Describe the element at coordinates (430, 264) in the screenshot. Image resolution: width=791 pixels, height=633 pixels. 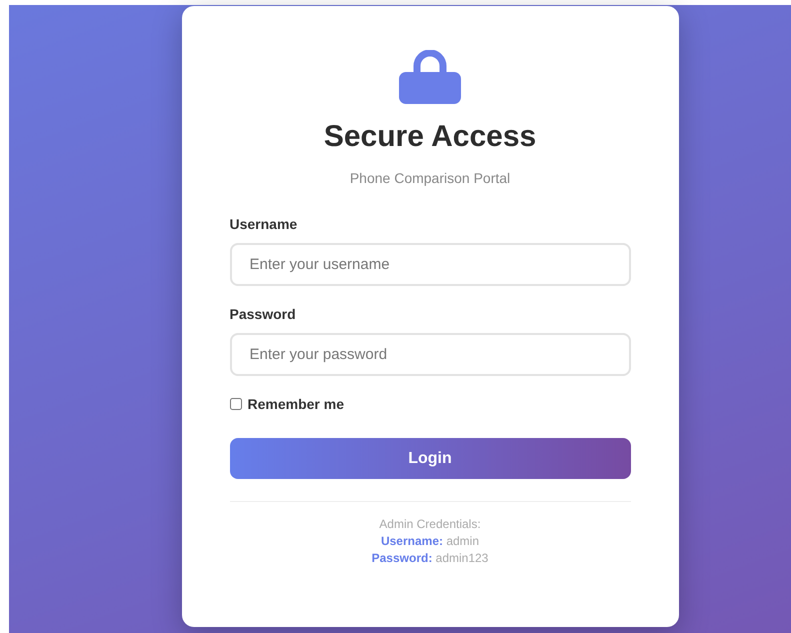
I see `text-field: Enter your username` at that location.